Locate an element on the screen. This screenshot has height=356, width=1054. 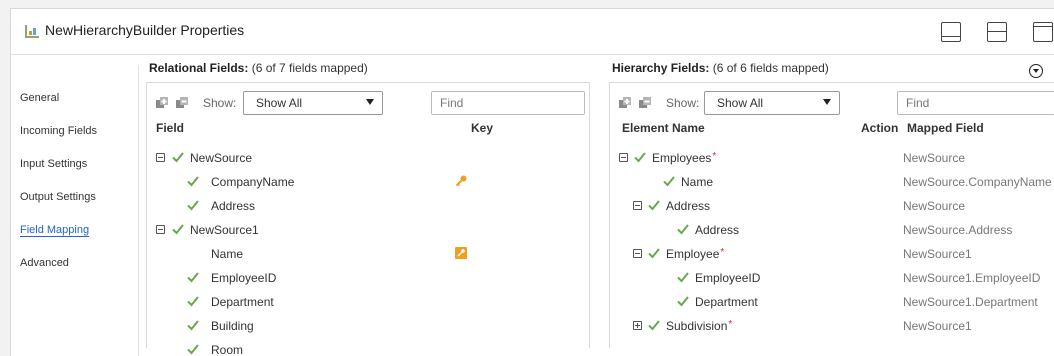
field-name: Building is located at coordinates (232, 326).